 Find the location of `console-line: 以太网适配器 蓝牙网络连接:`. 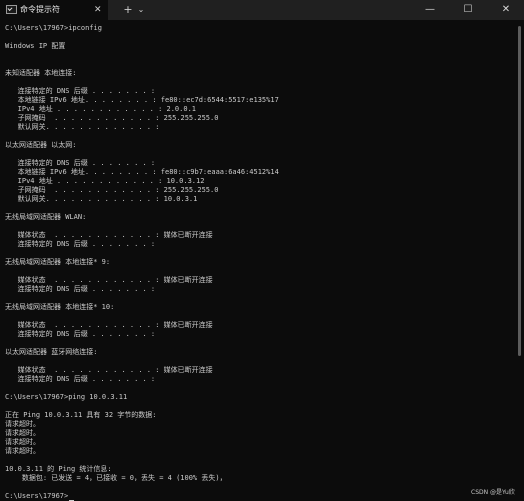

console-line: 以太网适配器 蓝牙网络连接: is located at coordinates (51, 352).